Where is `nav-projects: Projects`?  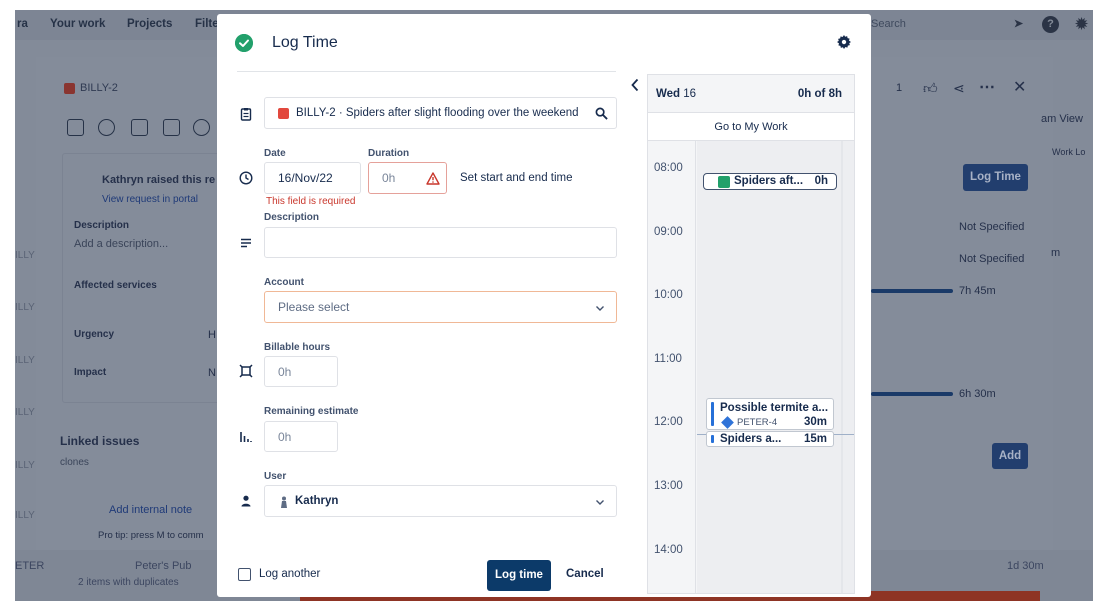 nav-projects: Projects is located at coordinates (149, 24).